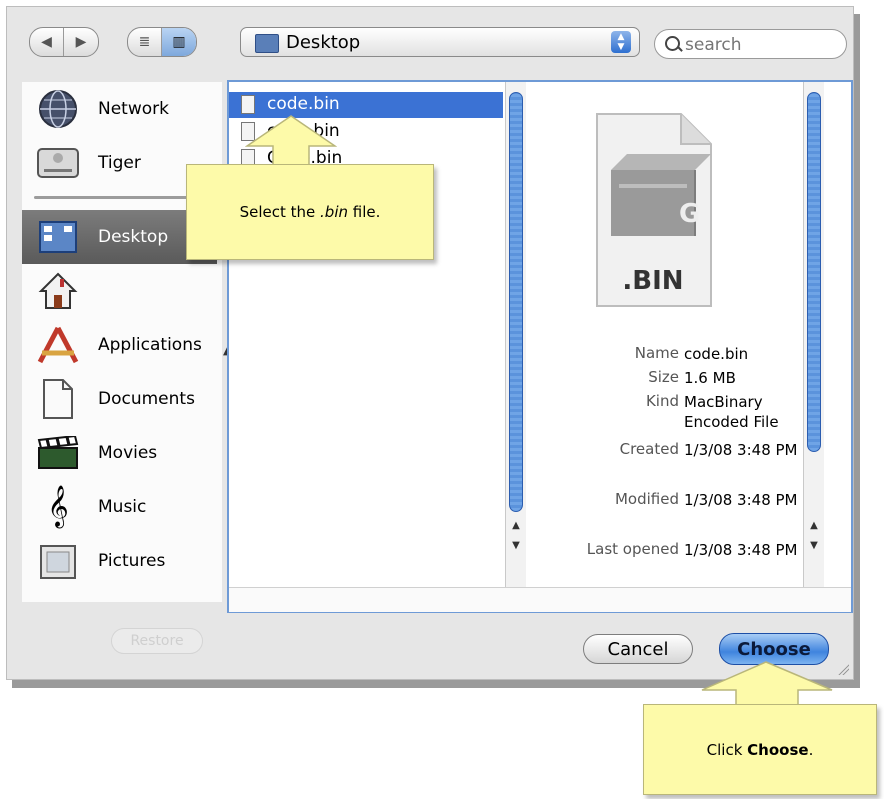 The width and height of the screenshot is (884, 799). I want to click on search-field, so click(750, 44).